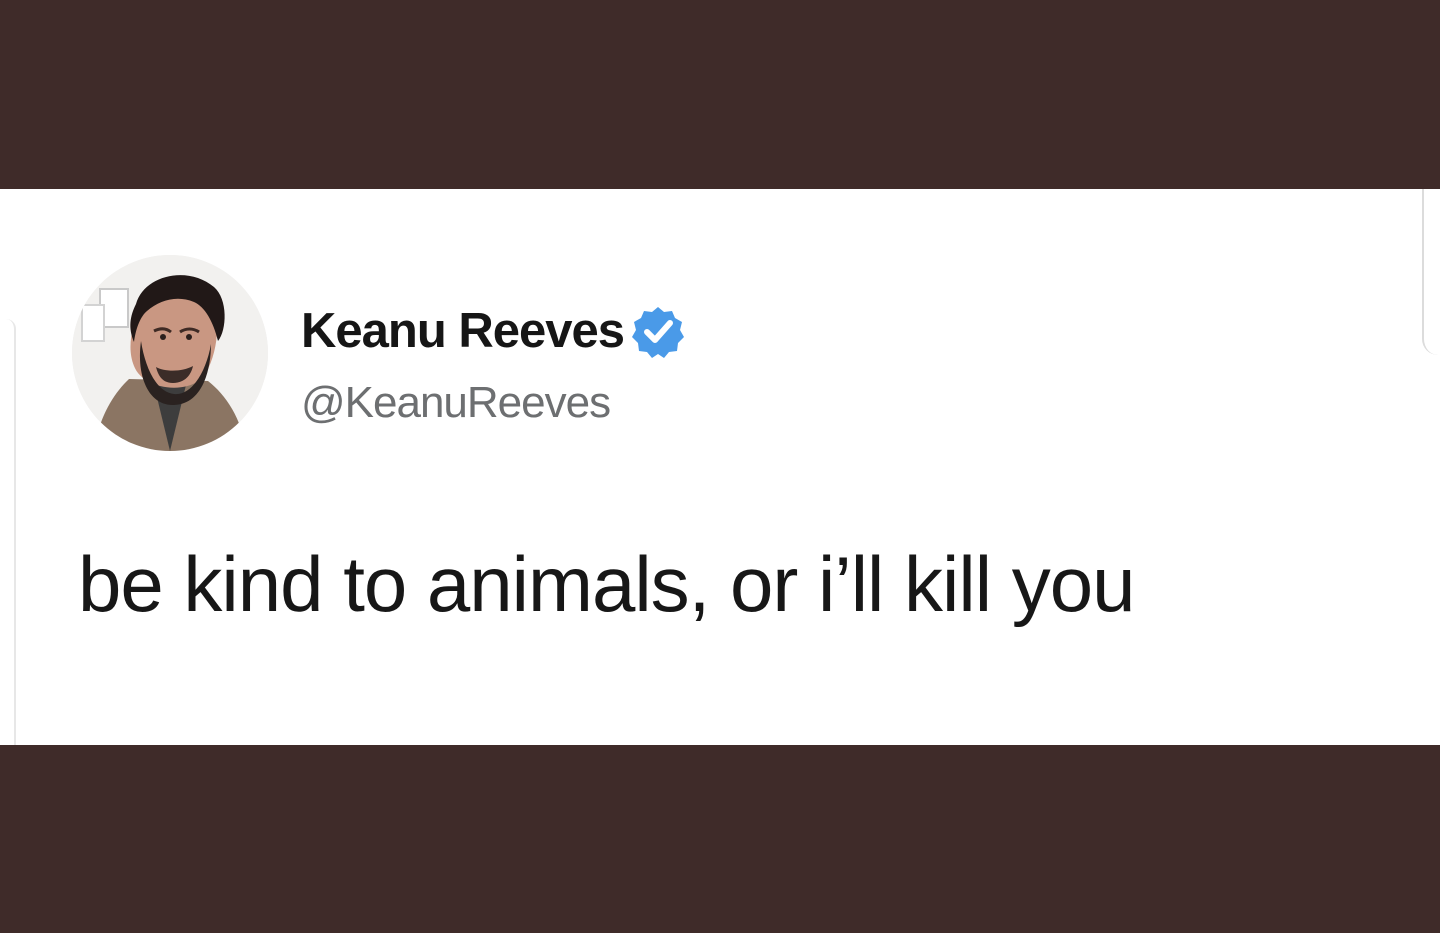 The height and width of the screenshot is (933, 1440). What do you see at coordinates (658, 332) in the screenshot?
I see `verified-badge-icon` at bounding box center [658, 332].